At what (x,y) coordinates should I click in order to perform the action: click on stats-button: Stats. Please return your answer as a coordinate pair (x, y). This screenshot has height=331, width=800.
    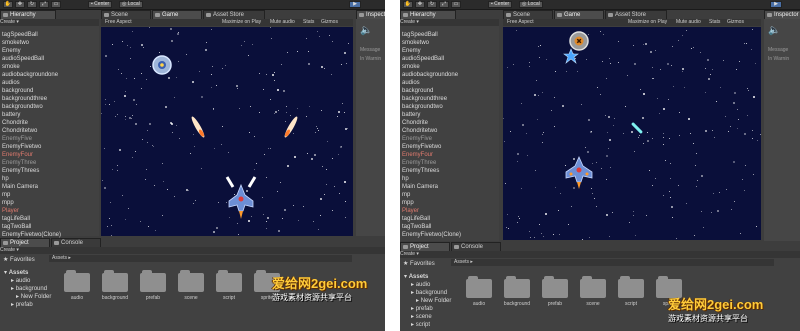
    Looking at the image, I should click on (714, 22).